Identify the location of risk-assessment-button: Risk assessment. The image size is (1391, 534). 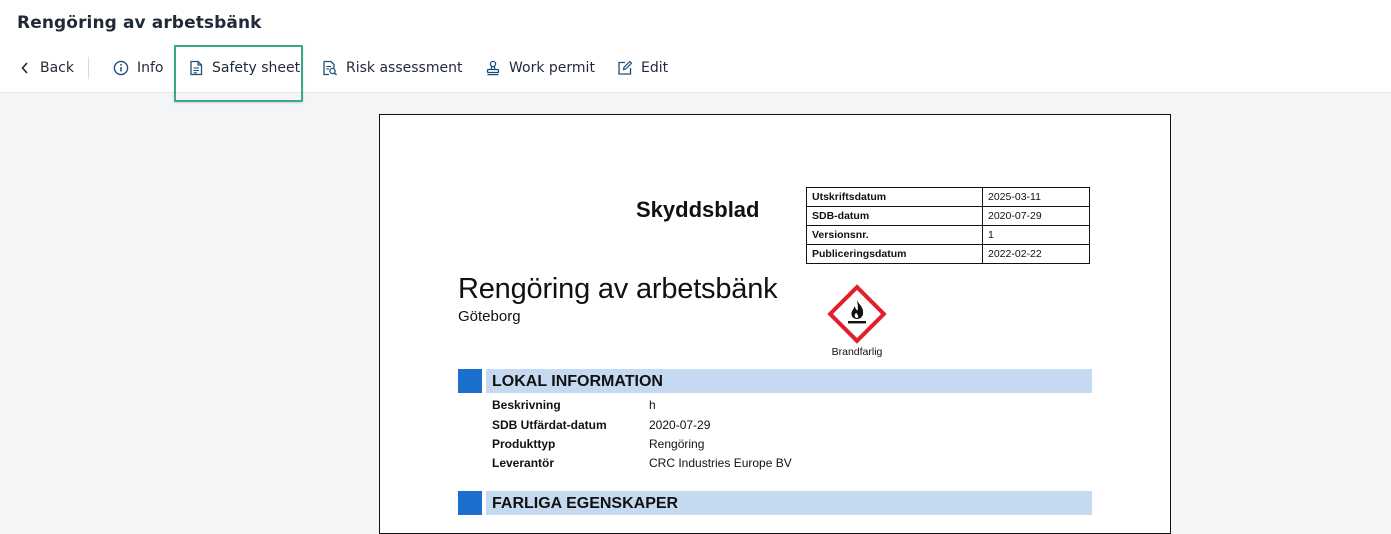
(392, 68).